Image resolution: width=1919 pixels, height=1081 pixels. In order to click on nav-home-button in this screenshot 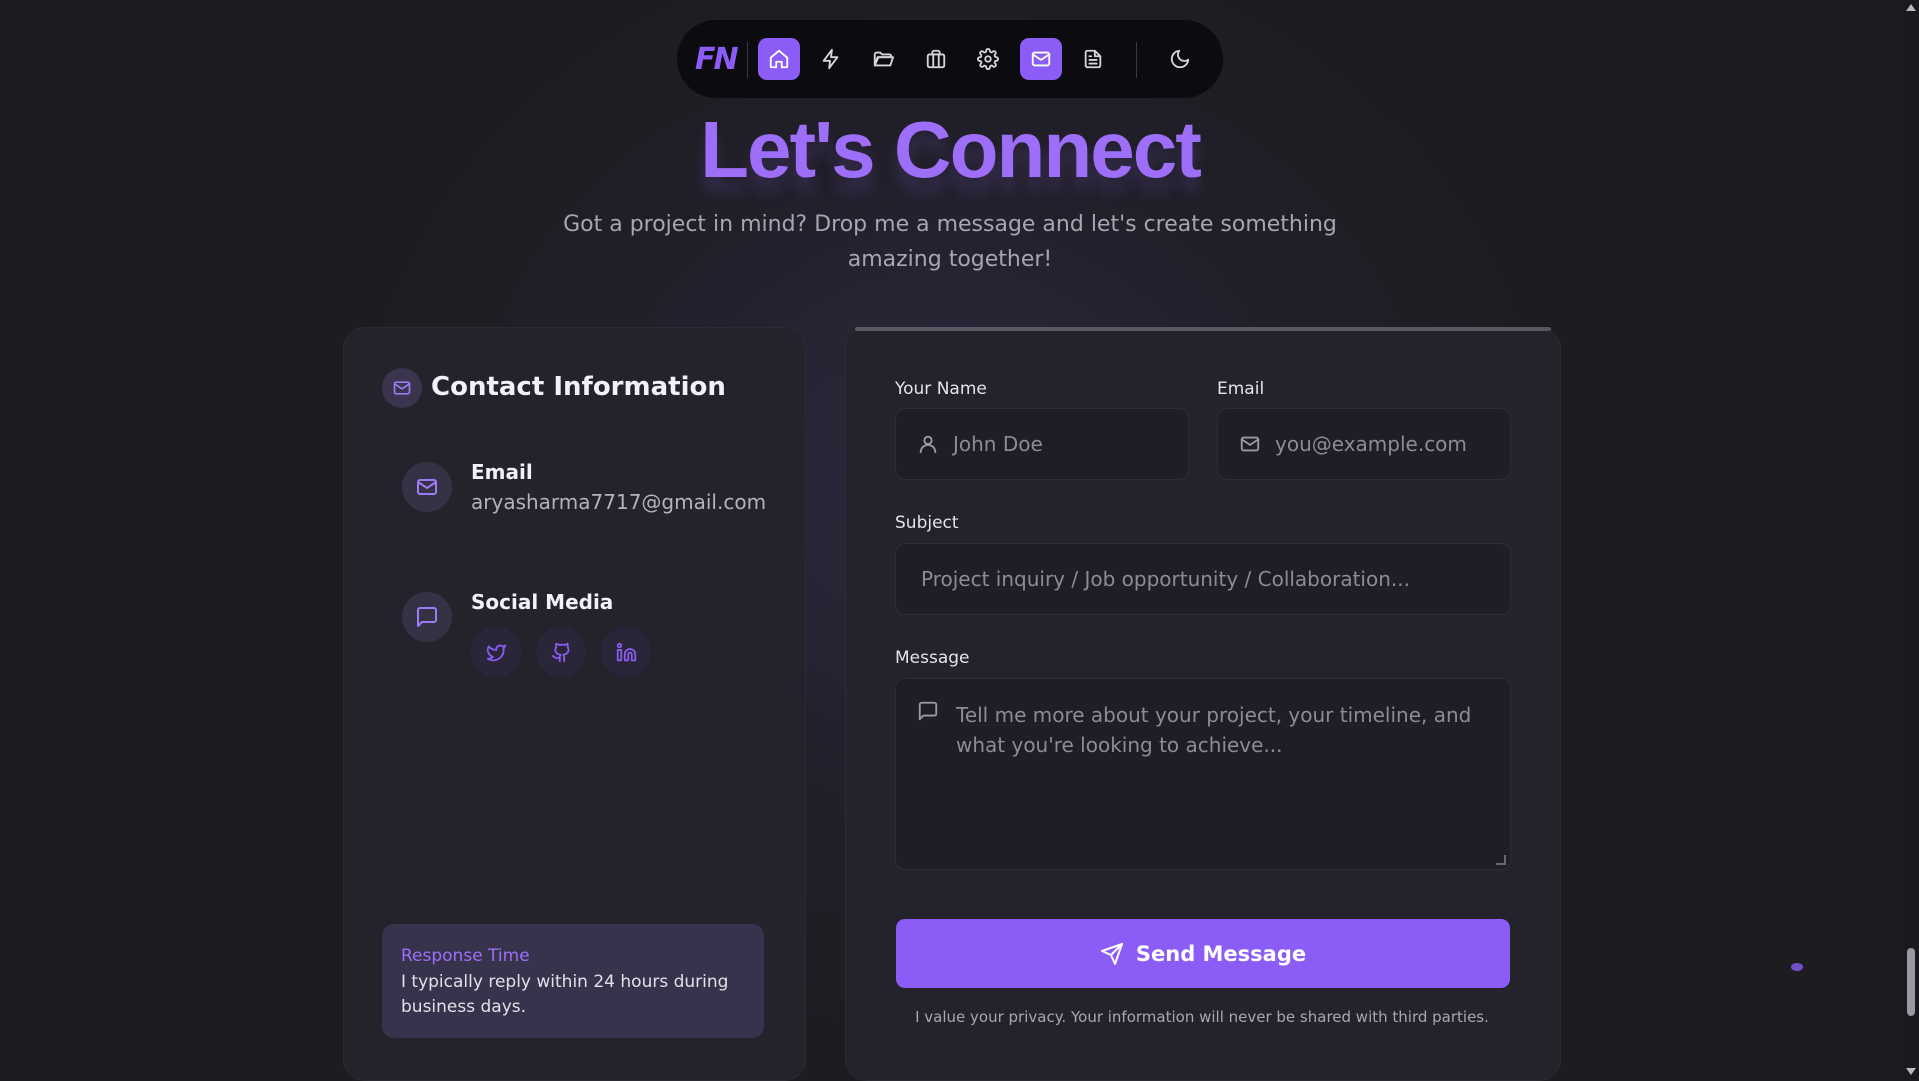, I will do `click(779, 59)`.